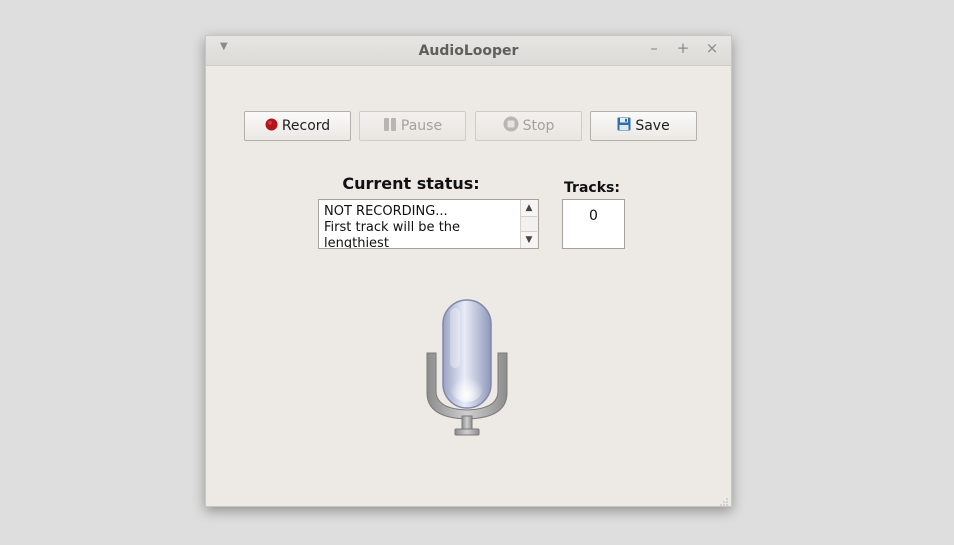  I want to click on resize-grip-icon, so click(723, 499).